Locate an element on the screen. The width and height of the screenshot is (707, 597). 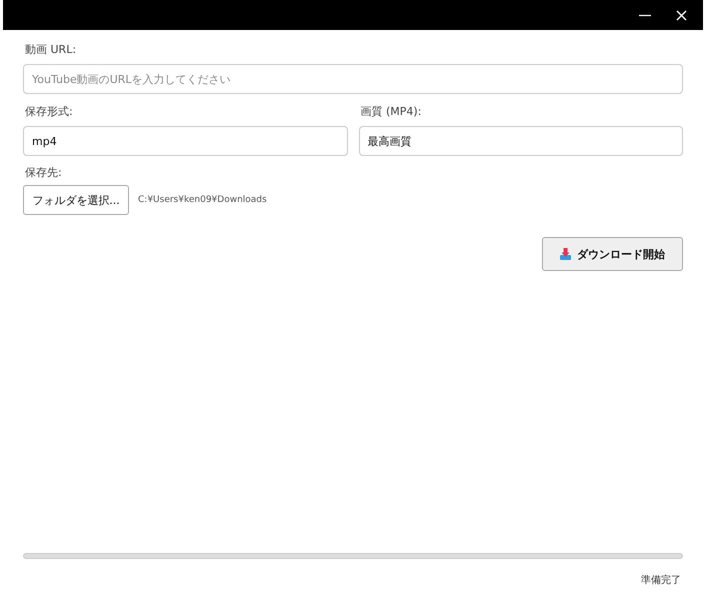
format-field: mp4 is located at coordinates (185, 141).